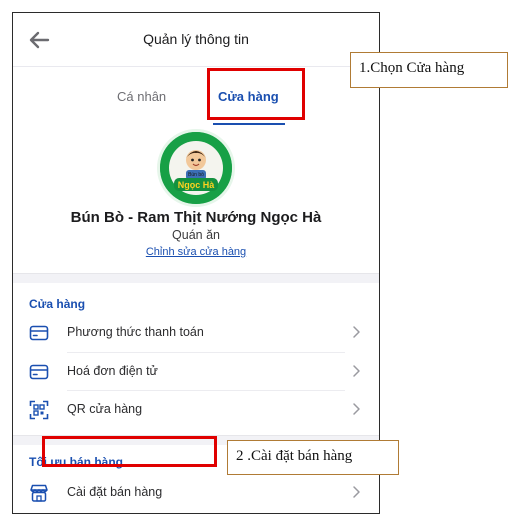  What do you see at coordinates (196, 217) in the screenshot?
I see `store-name: Bún Bò - Ram Thịt Nướng Ngọc Hà` at bounding box center [196, 217].